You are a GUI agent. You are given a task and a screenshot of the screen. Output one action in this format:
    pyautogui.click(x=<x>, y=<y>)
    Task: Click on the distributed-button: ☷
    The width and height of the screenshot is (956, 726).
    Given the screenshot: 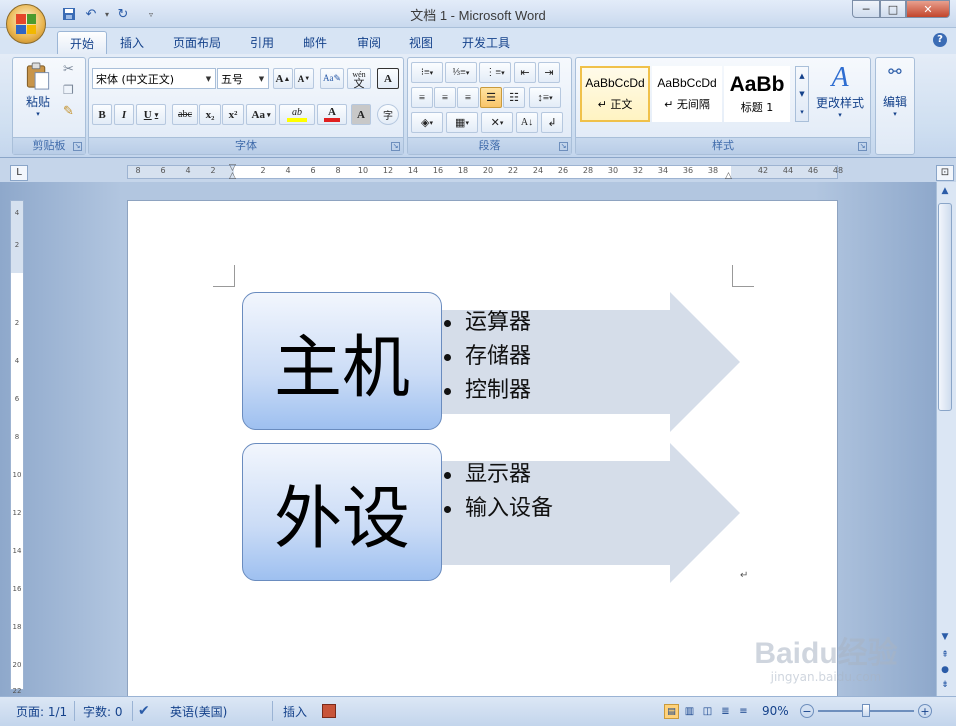 What is the action you would take?
    pyautogui.click(x=514, y=97)
    